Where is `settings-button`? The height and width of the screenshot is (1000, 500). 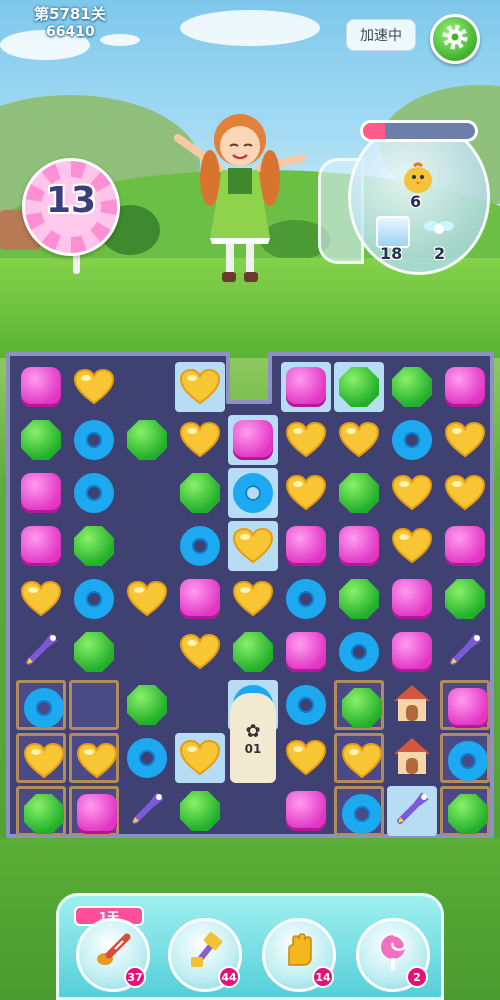 settings-button is located at coordinates (455, 39).